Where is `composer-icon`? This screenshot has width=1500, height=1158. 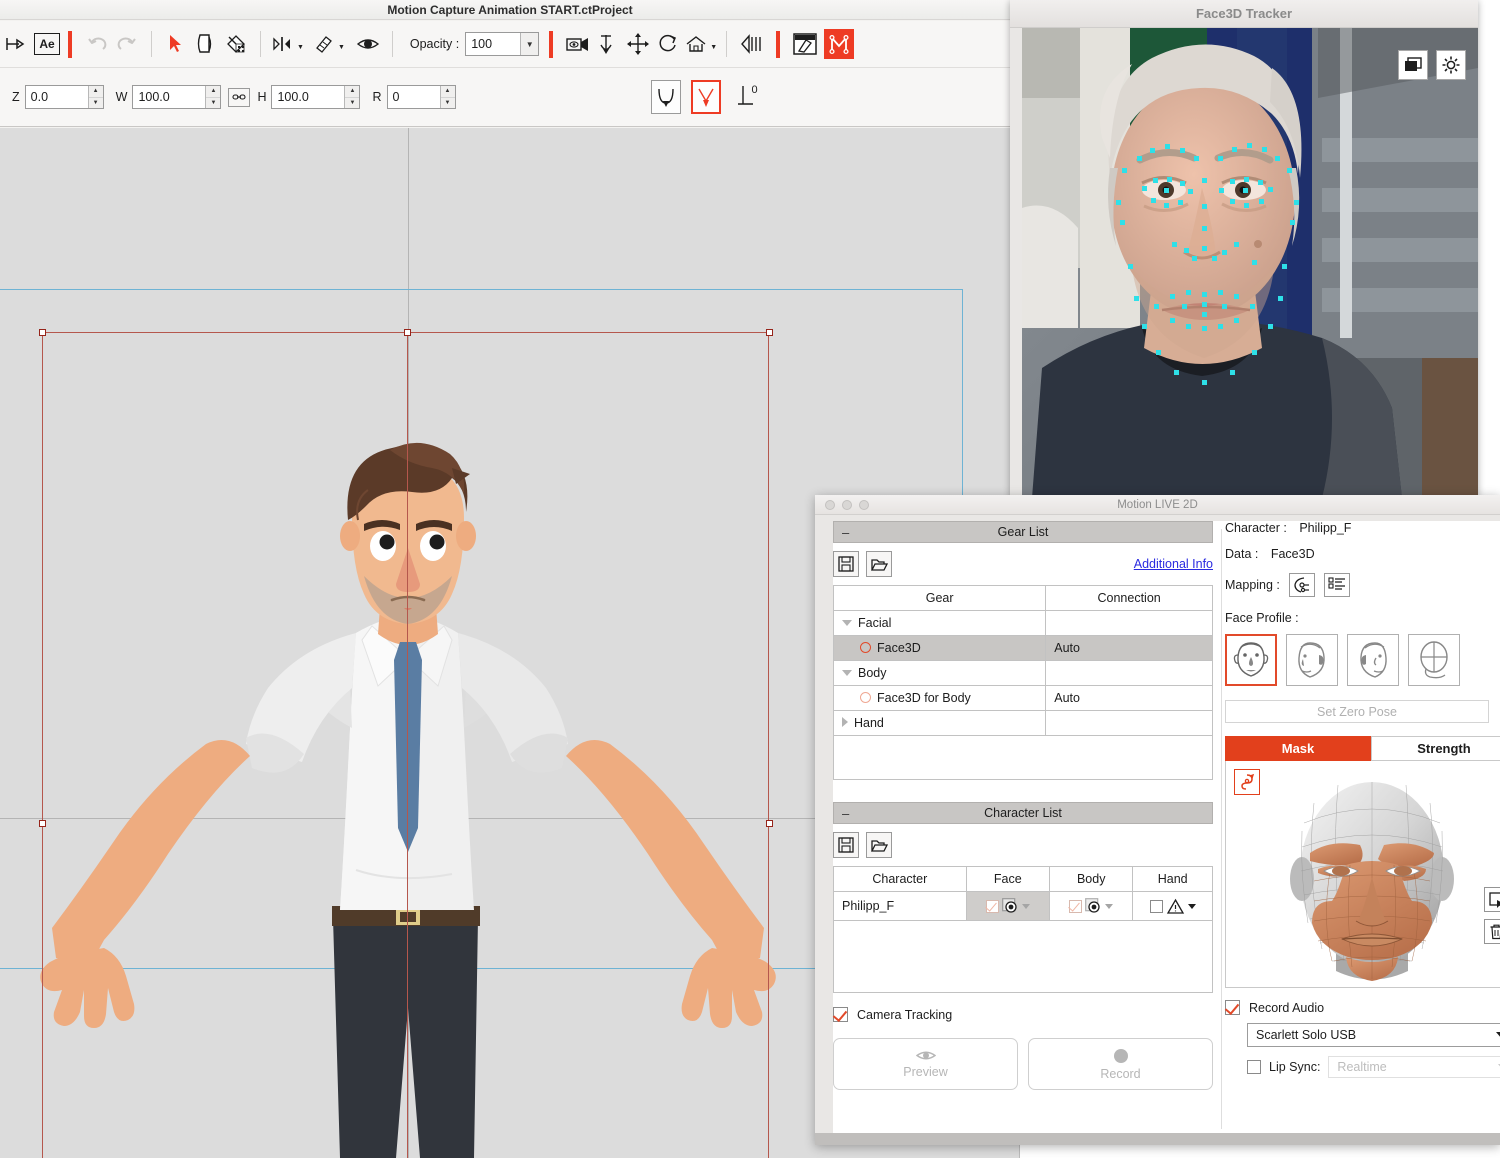
composer-icon is located at coordinates (805, 44).